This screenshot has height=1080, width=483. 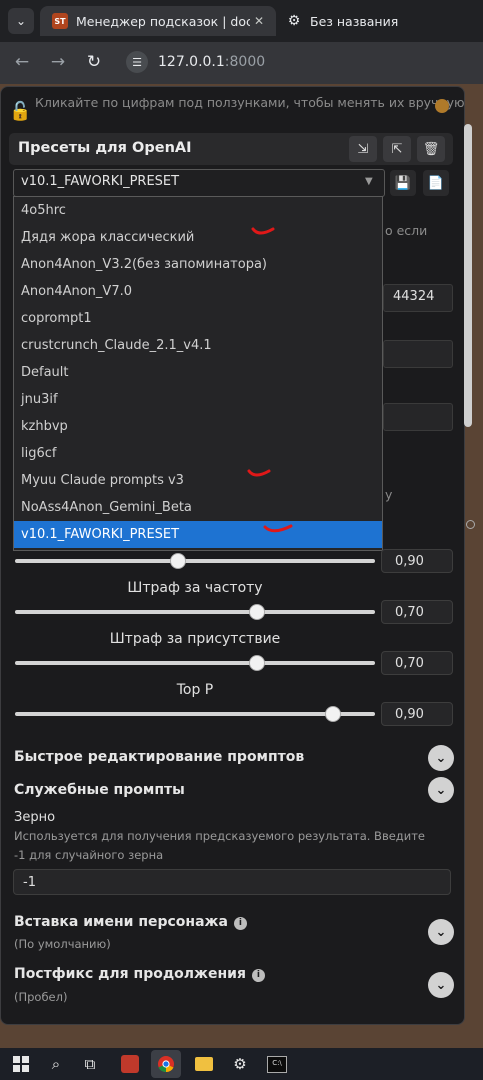 I want to click on gear-icon: ⚙, so click(x=294, y=21).